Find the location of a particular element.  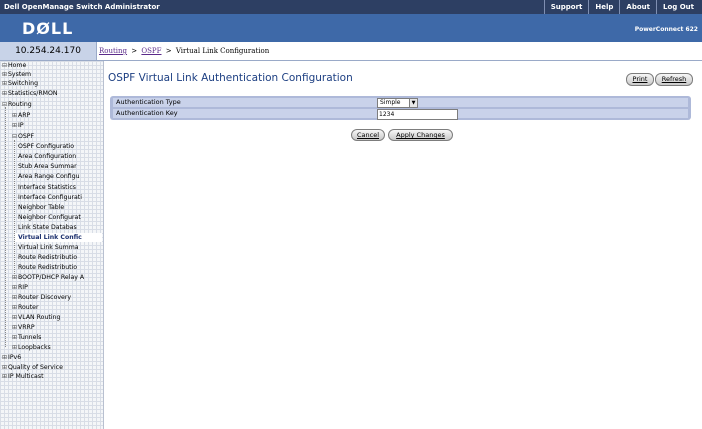

sidebar-item-ip-multicast: ⊞IP Multicast is located at coordinates (52, 376).